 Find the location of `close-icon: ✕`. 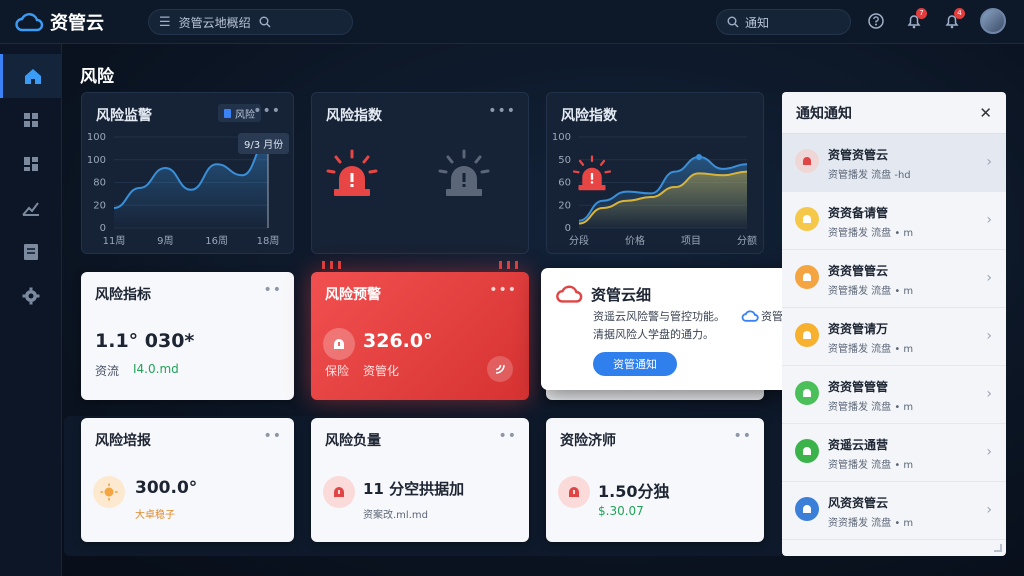

close-icon: ✕ is located at coordinates (985, 113).